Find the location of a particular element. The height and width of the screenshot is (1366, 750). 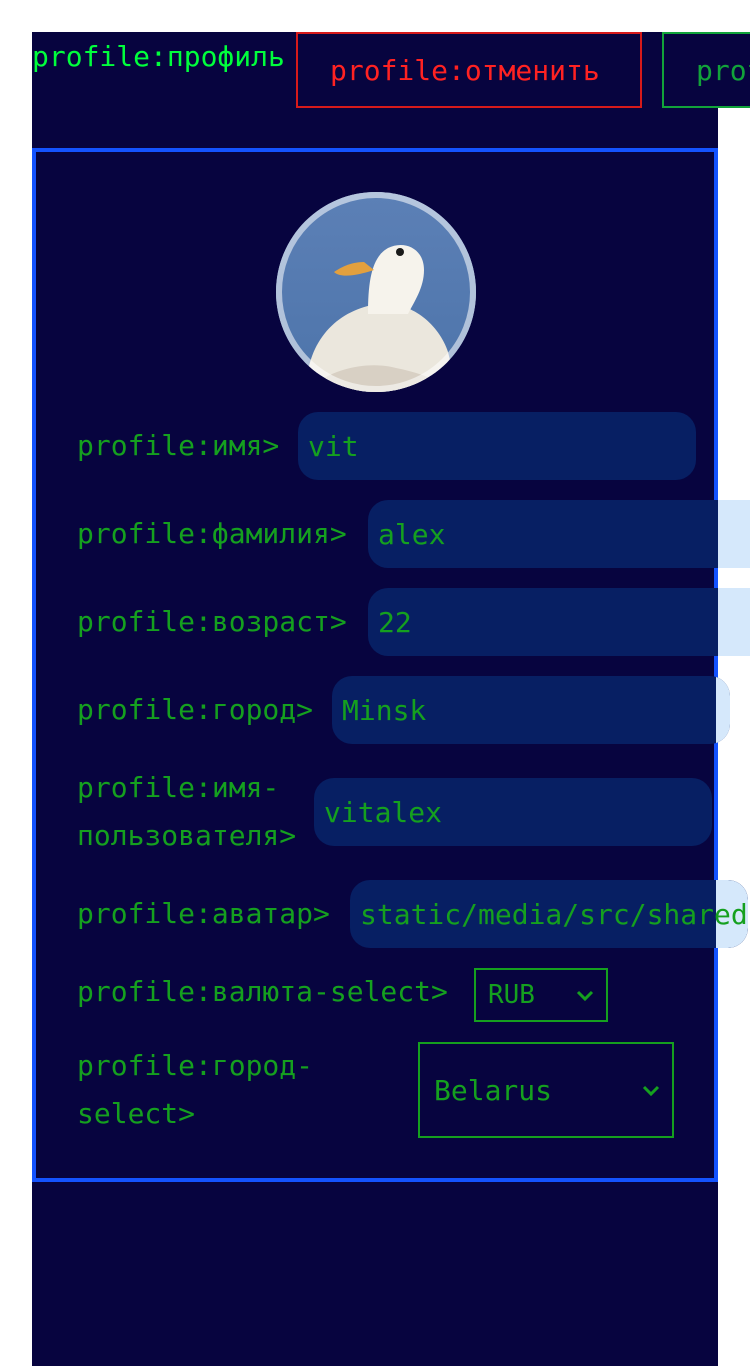

city-field: Minsk is located at coordinates (531, 710).